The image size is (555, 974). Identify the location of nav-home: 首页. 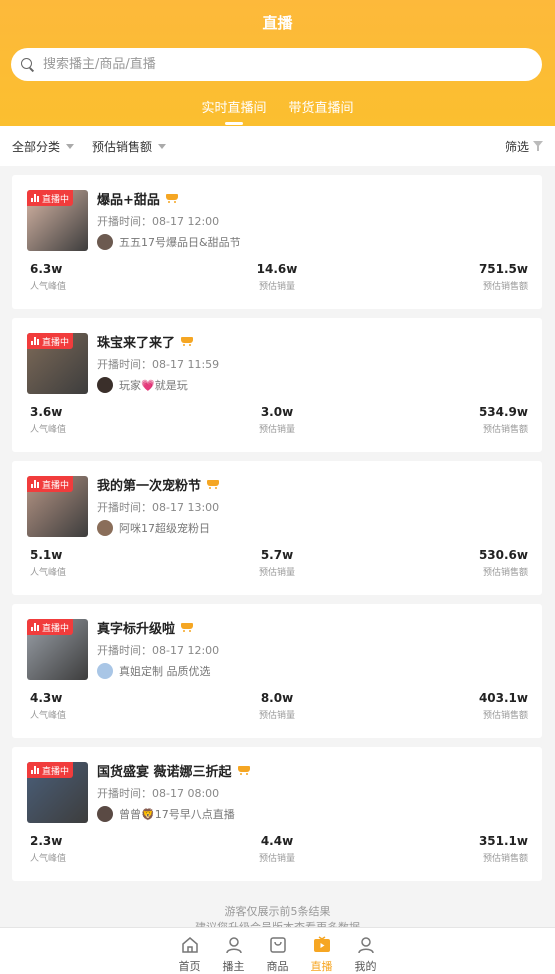
(190, 951).